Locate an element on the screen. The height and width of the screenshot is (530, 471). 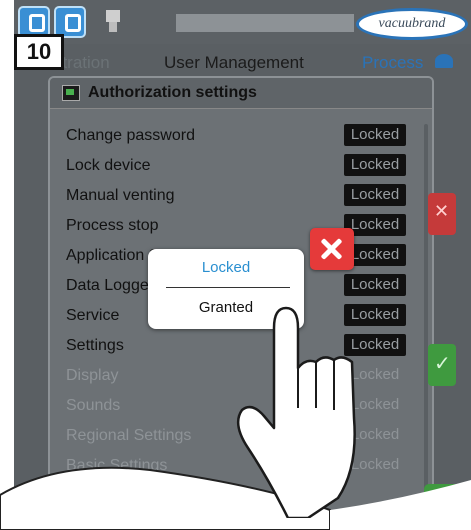
settings-row-label: Lock device is located at coordinates (108, 165).